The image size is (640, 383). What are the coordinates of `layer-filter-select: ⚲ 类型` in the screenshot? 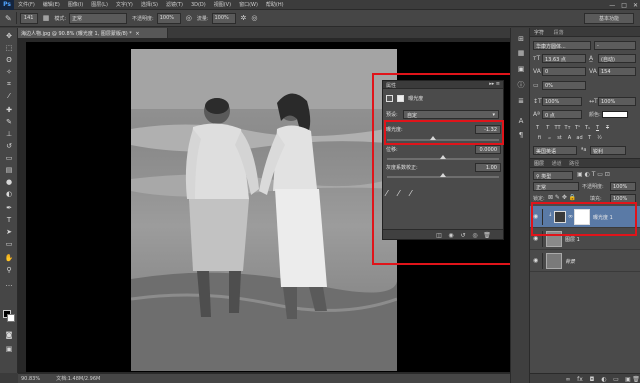 It's located at (553, 175).